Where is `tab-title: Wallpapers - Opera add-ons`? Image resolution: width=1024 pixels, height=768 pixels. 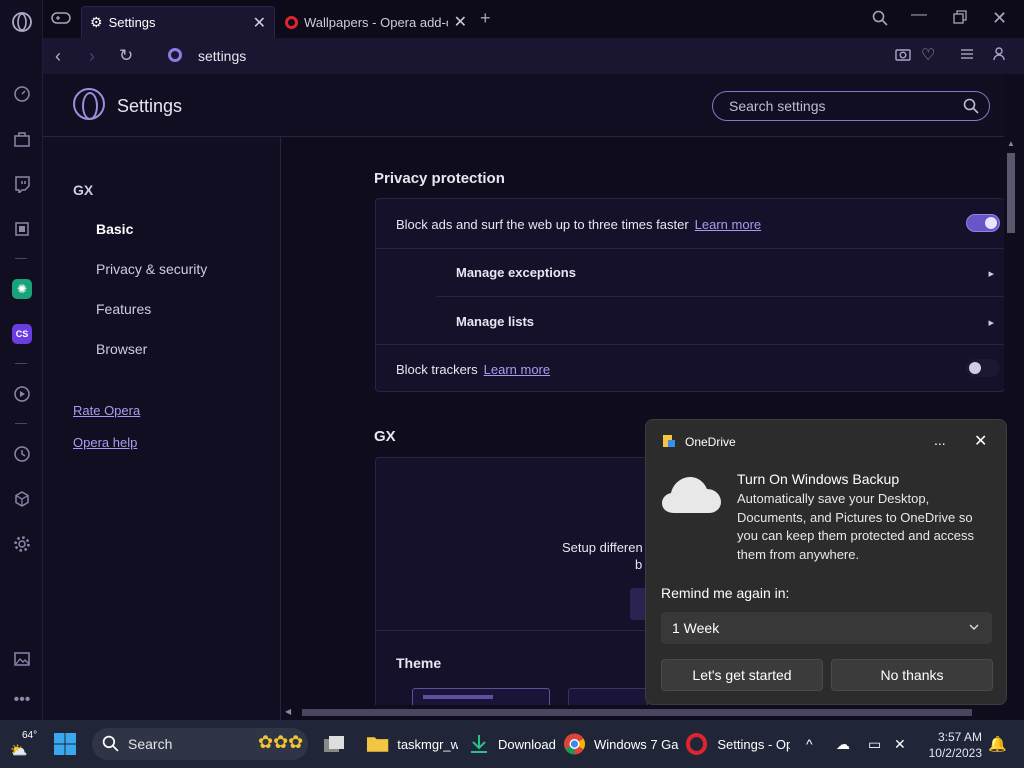
tab-title: Wallpapers - Opera add-ons is located at coordinates (376, 22).